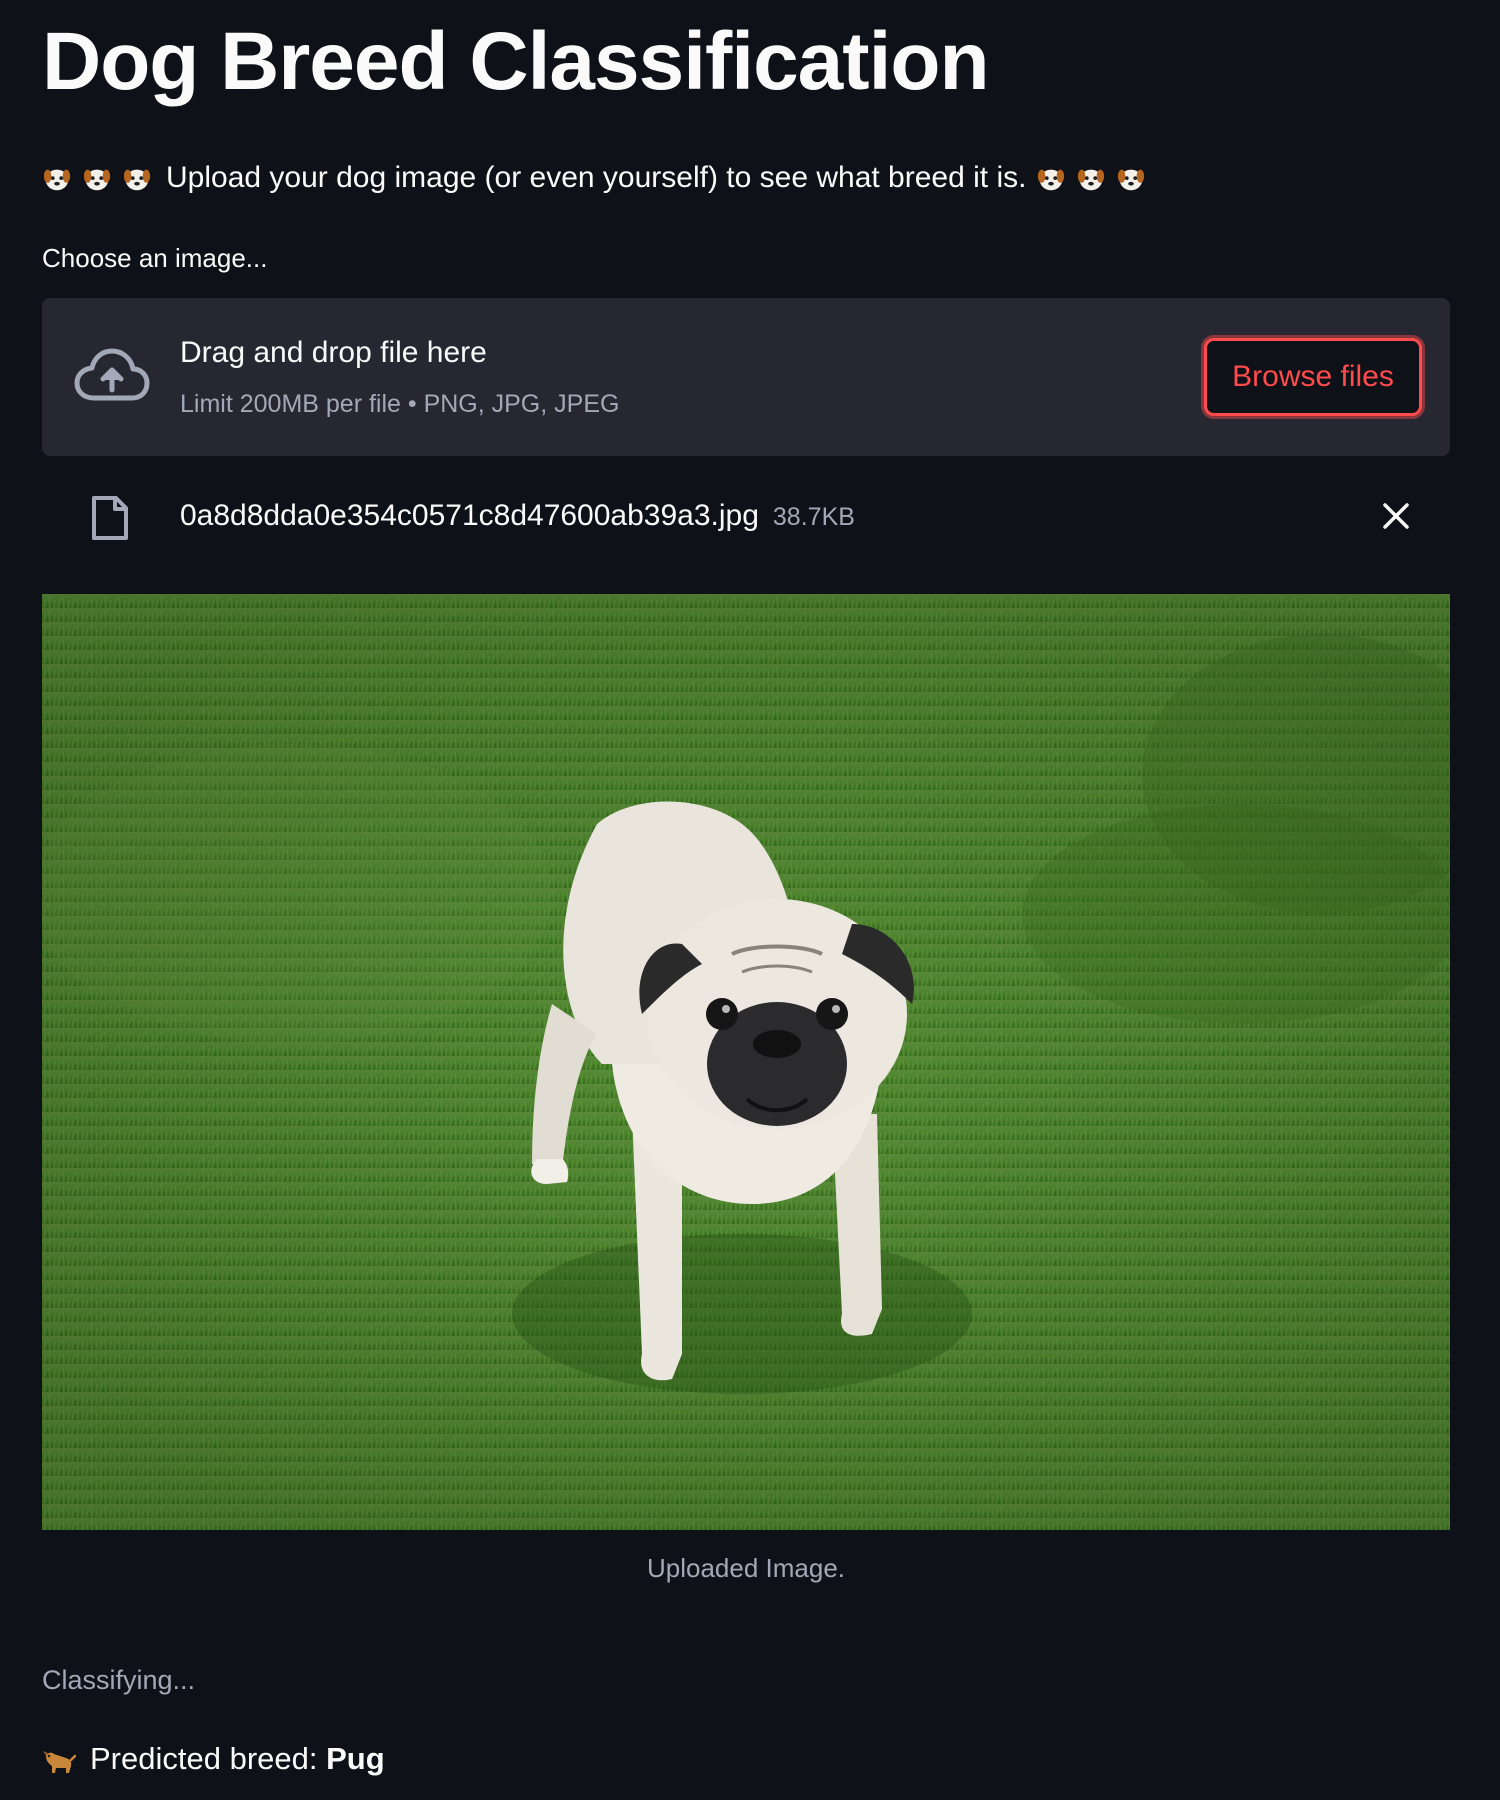 This screenshot has height=1800, width=1500. What do you see at coordinates (355, 1758) in the screenshot?
I see `predicted-breed: Pug` at bounding box center [355, 1758].